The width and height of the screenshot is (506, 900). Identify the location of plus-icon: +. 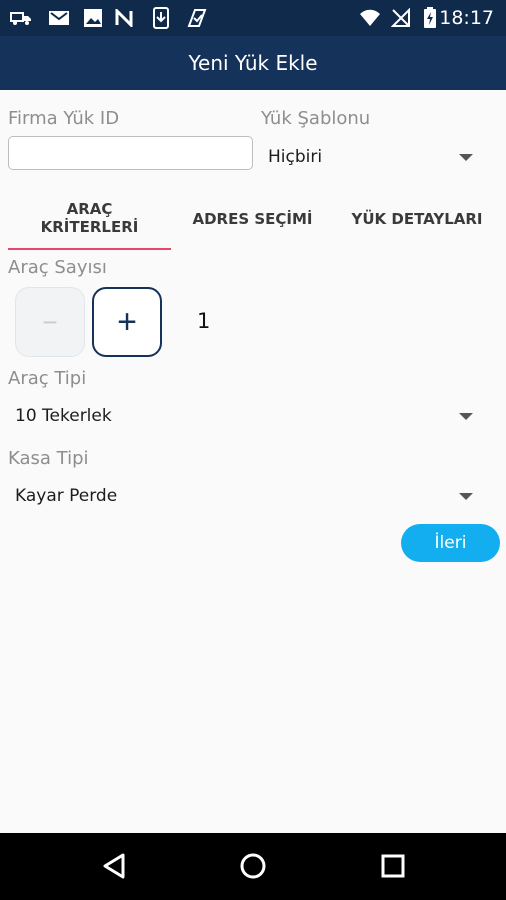
(127, 321).